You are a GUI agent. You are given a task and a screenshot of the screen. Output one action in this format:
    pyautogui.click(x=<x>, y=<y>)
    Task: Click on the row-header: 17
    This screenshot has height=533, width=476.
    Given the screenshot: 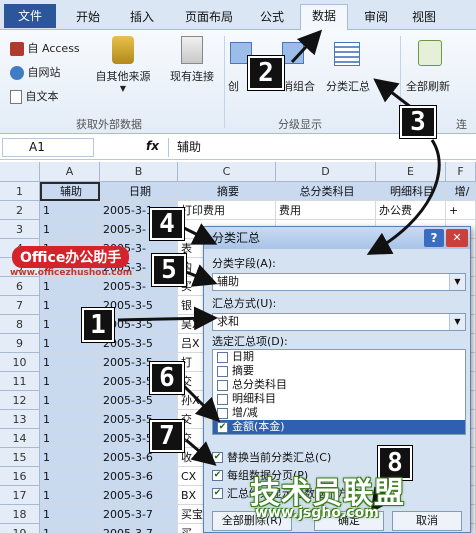 What is the action you would take?
    pyautogui.click(x=20, y=495)
    